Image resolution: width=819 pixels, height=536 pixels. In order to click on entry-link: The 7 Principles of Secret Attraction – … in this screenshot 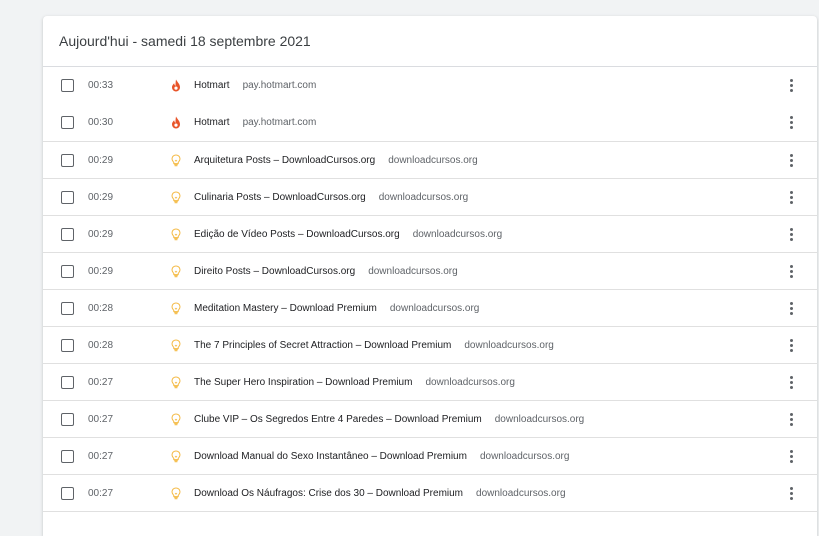, I will do `click(374, 345)`.